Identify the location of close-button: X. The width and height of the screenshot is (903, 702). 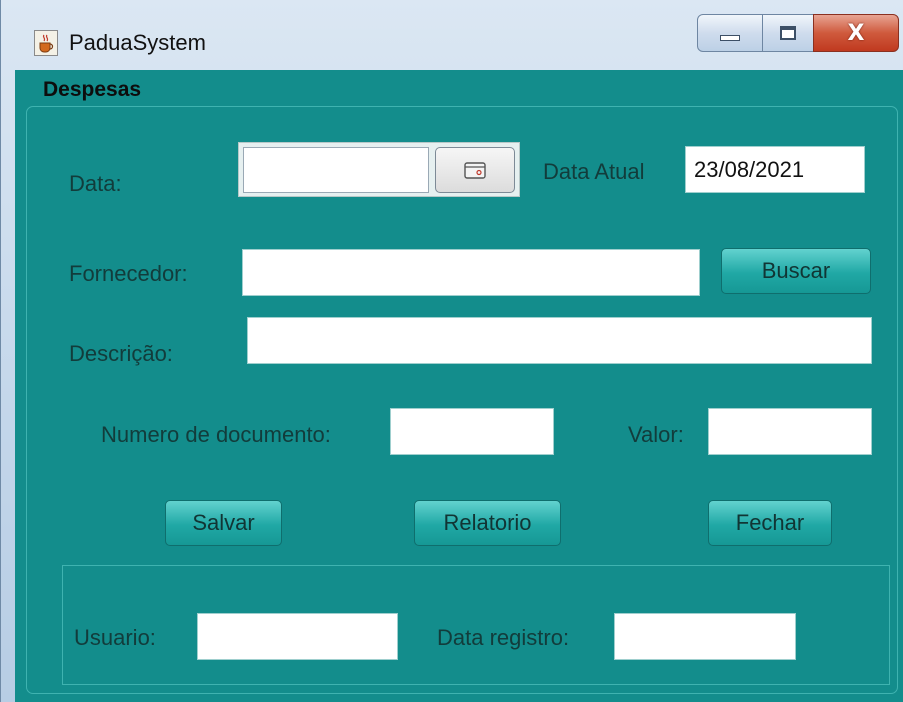
(856, 33).